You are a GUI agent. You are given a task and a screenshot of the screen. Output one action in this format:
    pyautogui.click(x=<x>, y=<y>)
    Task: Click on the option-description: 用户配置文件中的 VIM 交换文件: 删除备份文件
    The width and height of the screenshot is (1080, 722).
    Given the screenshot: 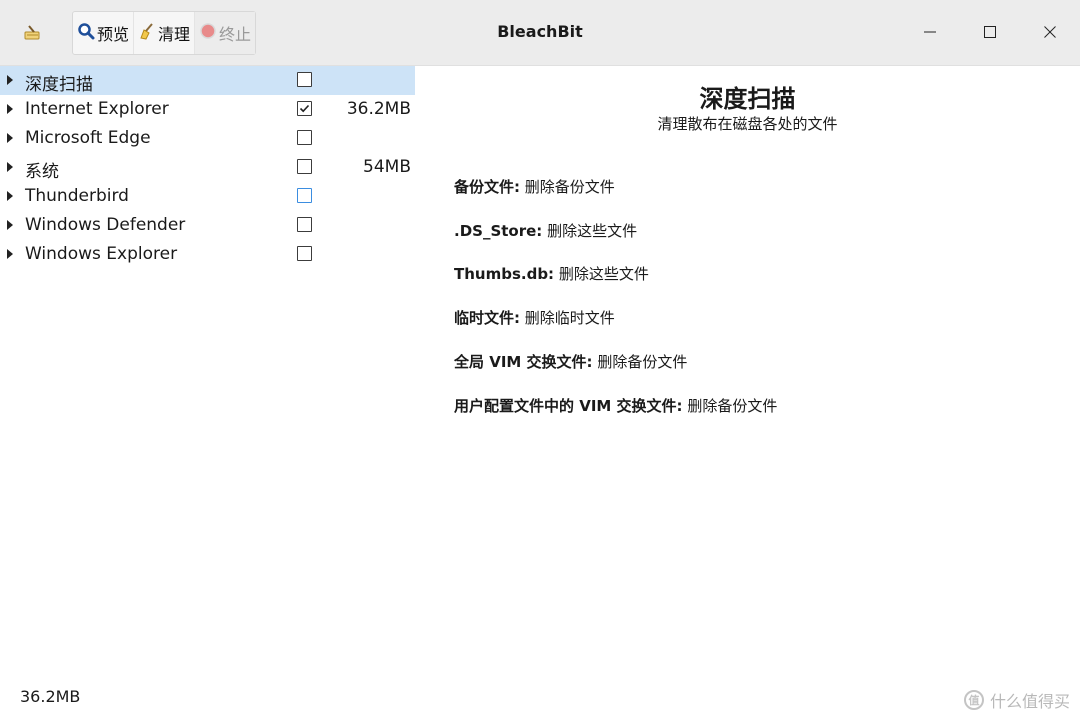 What is the action you would take?
    pyautogui.click(x=615, y=405)
    